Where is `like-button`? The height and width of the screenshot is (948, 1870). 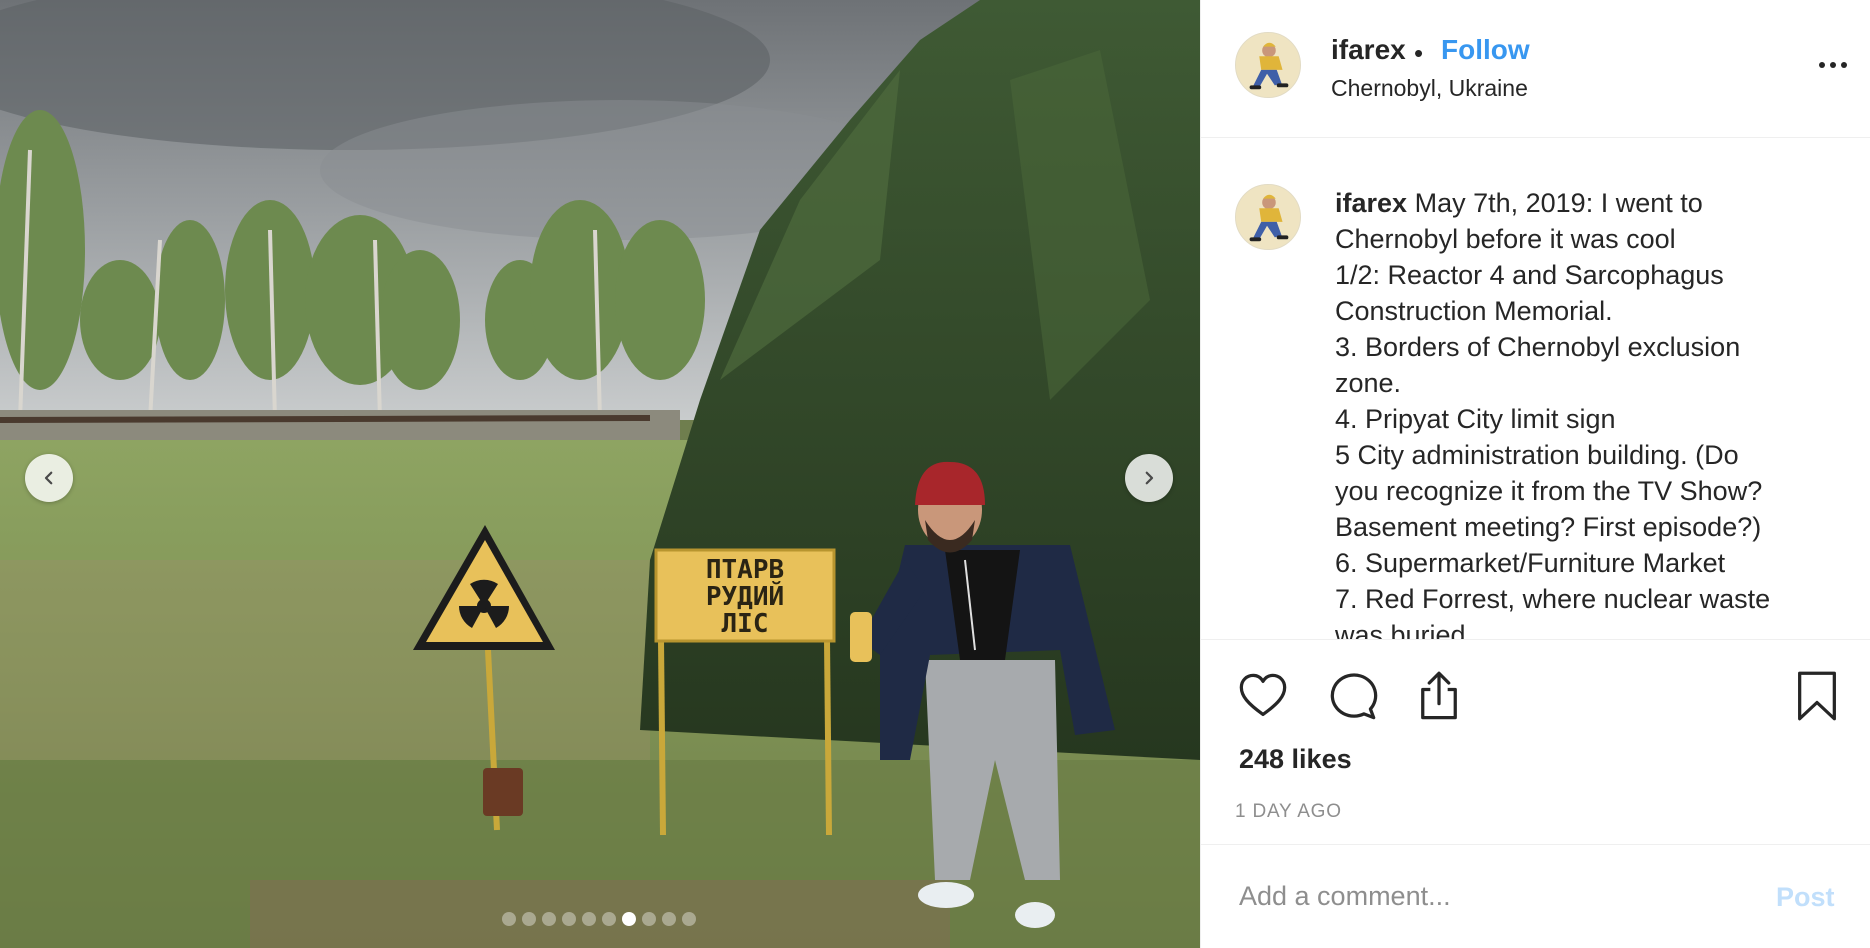 like-button is located at coordinates (1263, 696).